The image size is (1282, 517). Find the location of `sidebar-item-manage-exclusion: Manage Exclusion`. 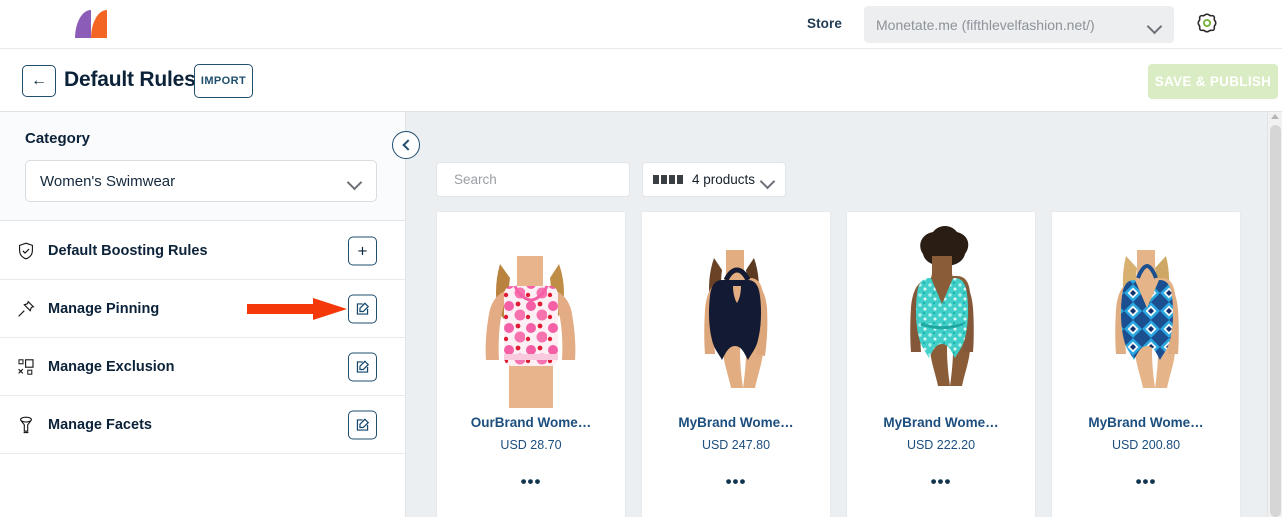

sidebar-item-manage-exclusion: Manage Exclusion is located at coordinates (202, 367).